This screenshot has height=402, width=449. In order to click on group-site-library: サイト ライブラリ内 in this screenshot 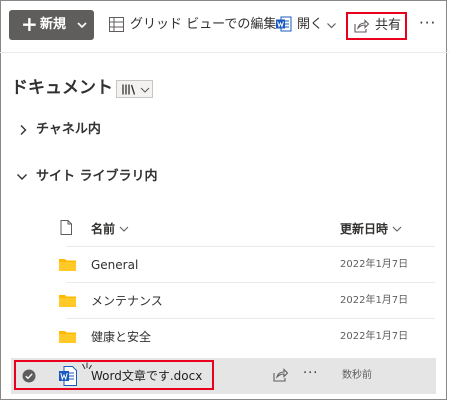, I will do `click(87, 177)`.